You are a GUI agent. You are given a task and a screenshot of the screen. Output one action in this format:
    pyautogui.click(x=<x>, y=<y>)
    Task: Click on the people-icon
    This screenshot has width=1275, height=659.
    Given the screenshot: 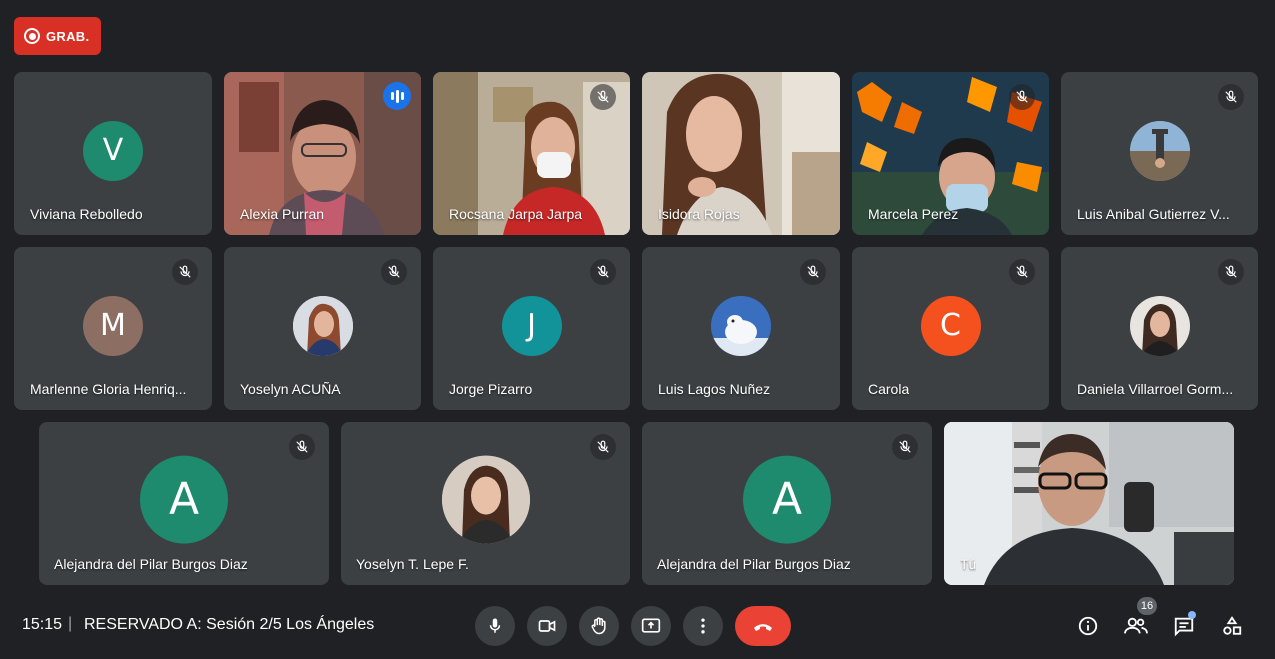 What is the action you would take?
    pyautogui.click(x=1136, y=625)
    